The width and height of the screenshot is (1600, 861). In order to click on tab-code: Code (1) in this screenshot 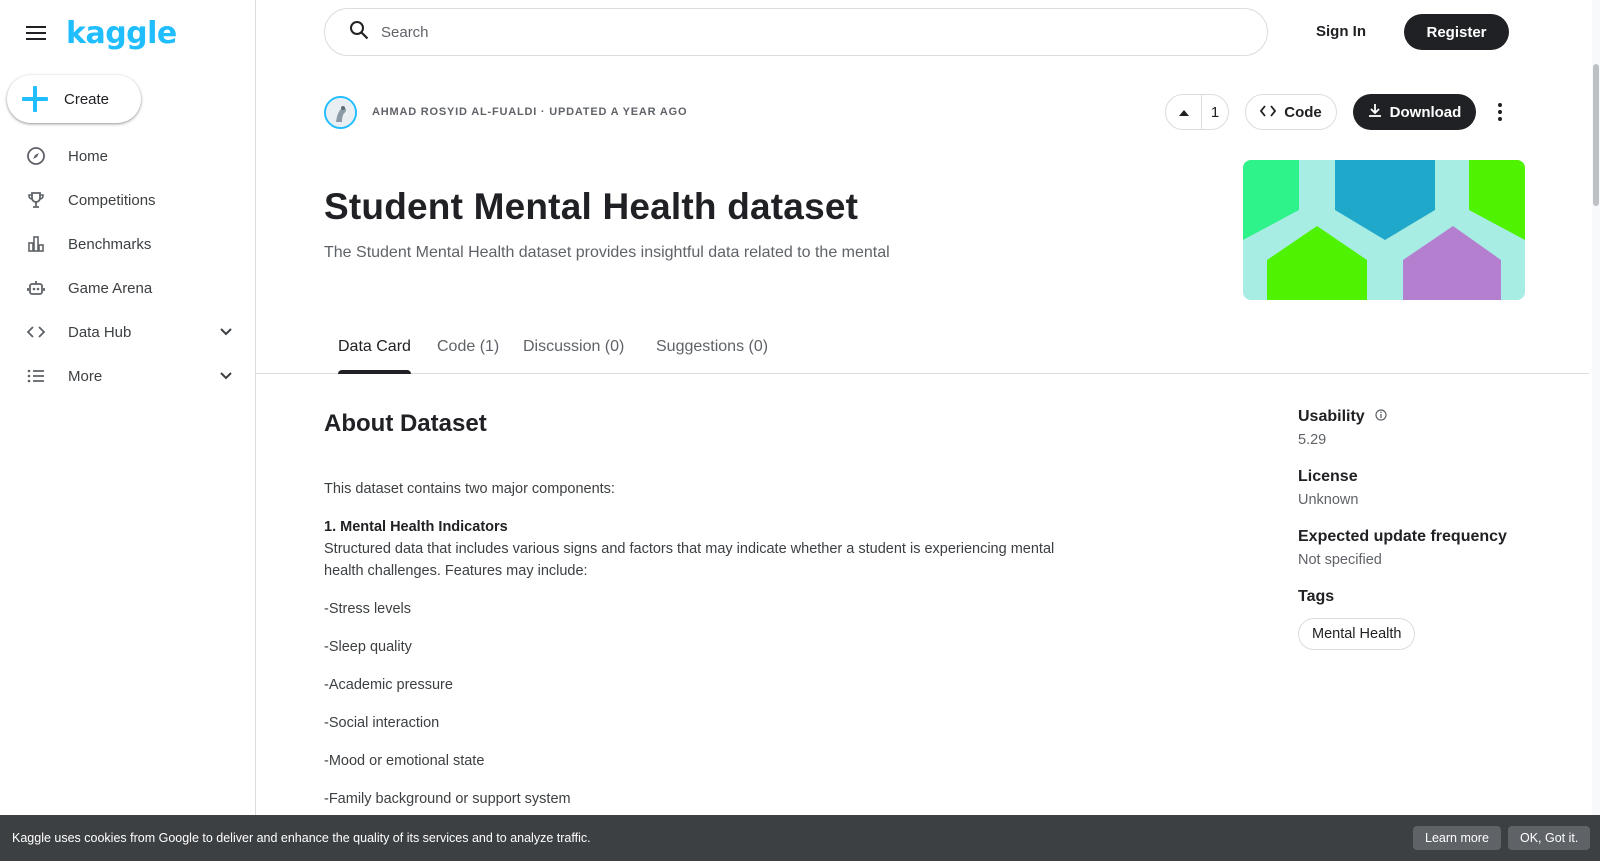, I will do `click(468, 356)`.